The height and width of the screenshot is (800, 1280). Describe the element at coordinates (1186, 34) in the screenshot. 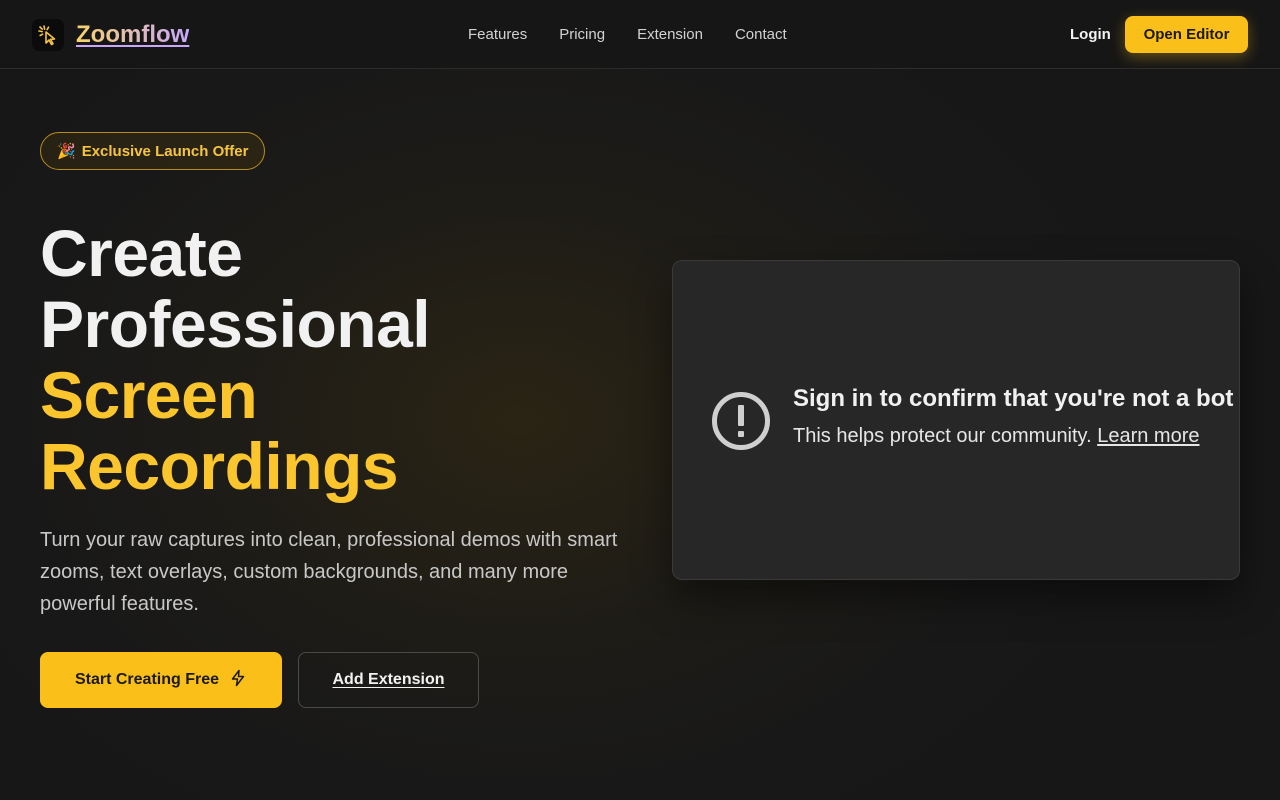

I see `open-editor-button: Open Editor` at that location.